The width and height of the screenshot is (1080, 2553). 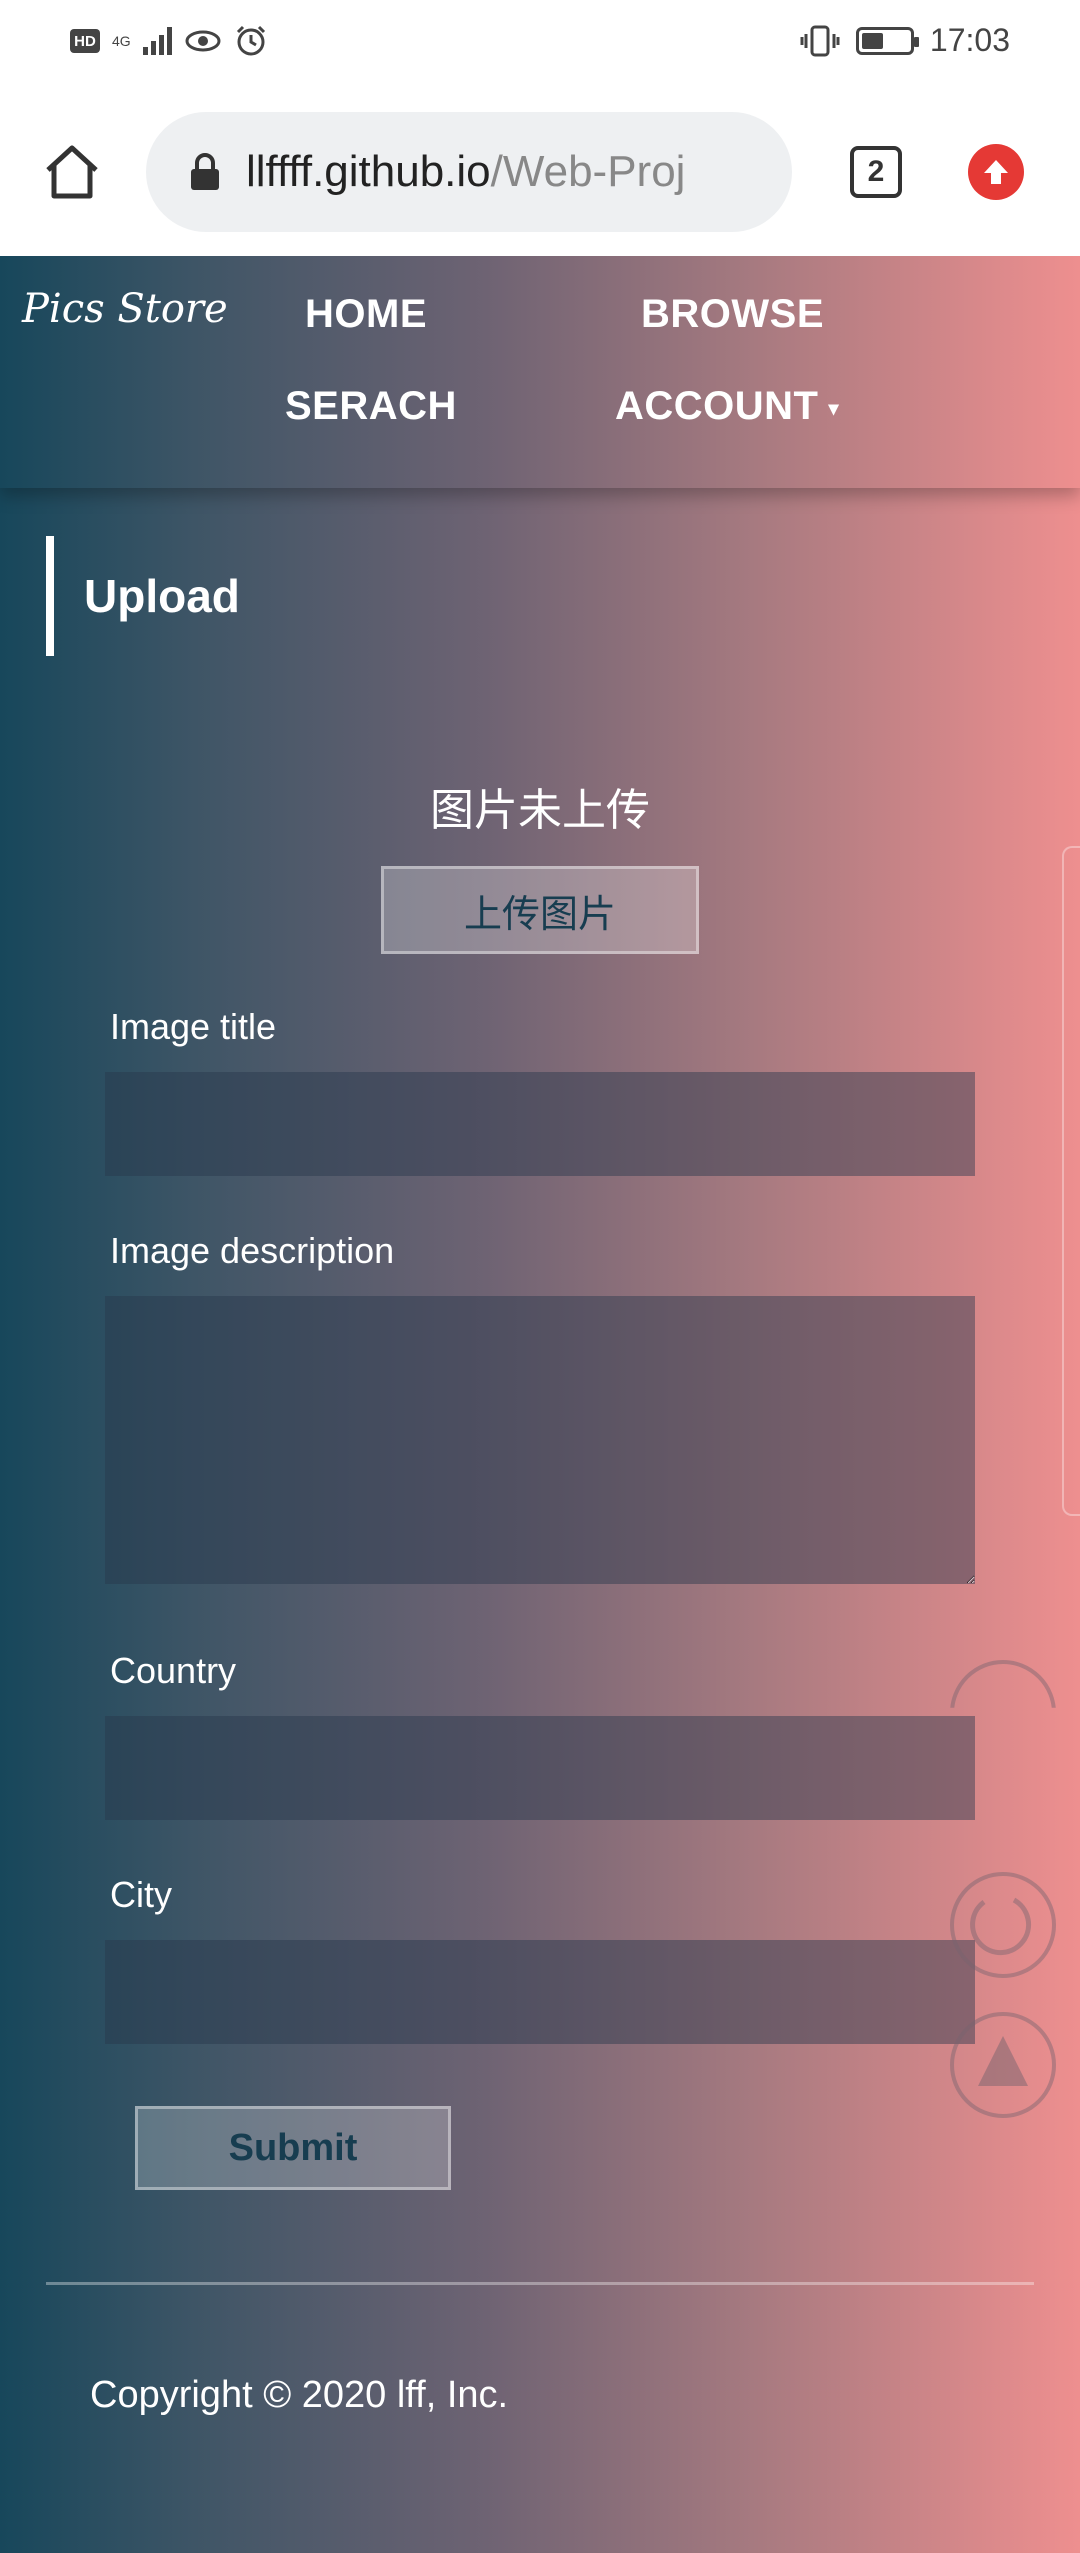 I want to click on site-logo: Pics Store, so click(x=125, y=309).